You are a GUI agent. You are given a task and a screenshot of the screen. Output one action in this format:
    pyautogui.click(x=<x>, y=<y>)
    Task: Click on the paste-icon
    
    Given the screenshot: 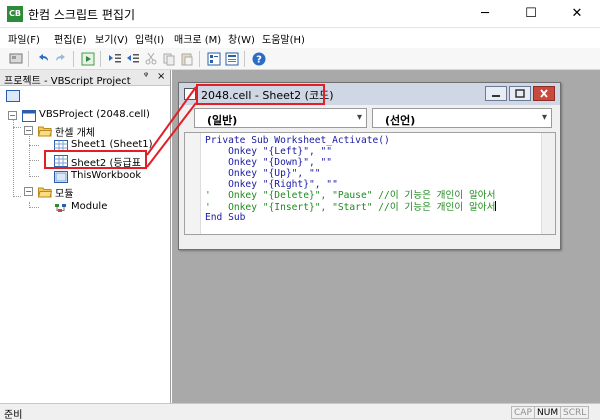 What is the action you would take?
    pyautogui.click(x=187, y=59)
    